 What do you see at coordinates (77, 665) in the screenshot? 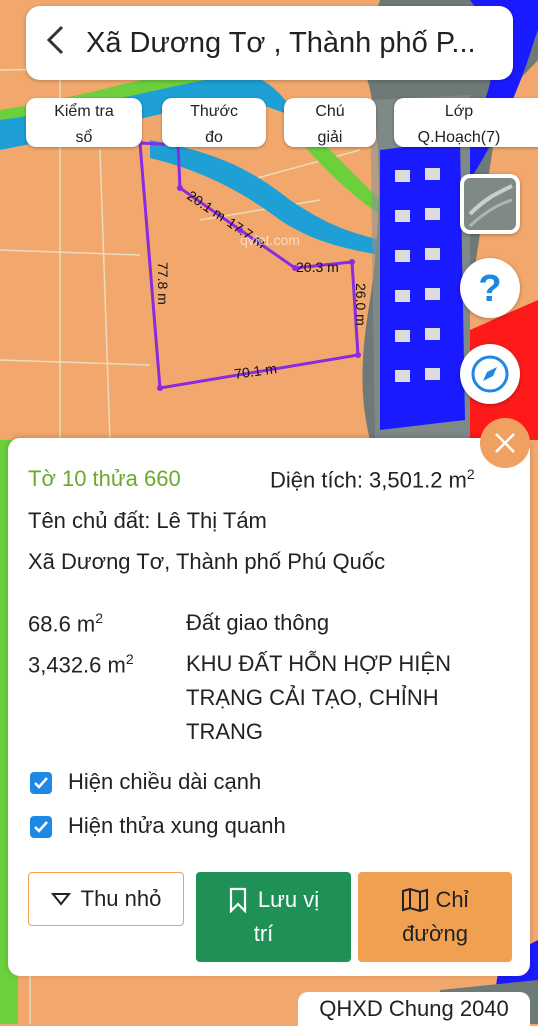
I see `zone-area-value: 3,432.6 m` at bounding box center [77, 665].